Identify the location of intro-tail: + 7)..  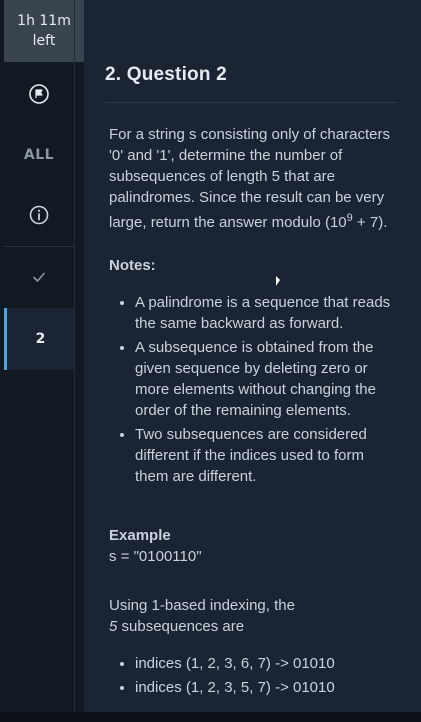
(370, 222).